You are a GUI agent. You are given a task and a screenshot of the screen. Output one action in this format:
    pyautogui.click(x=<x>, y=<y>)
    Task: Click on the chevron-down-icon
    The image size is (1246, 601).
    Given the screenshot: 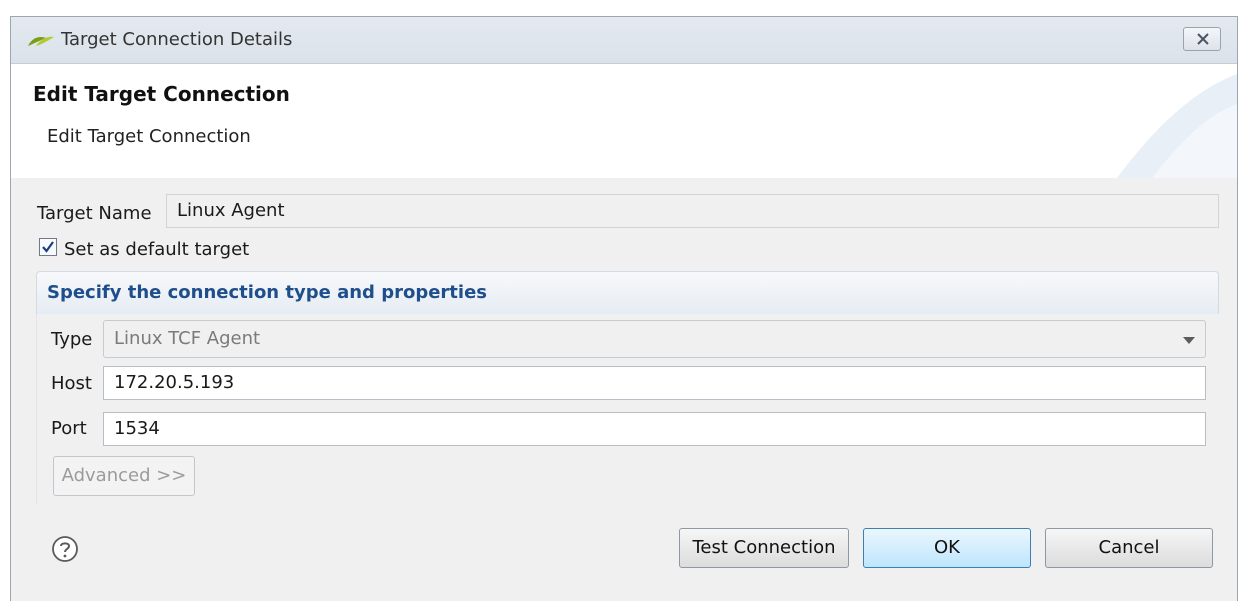 What is the action you would take?
    pyautogui.click(x=1189, y=340)
    